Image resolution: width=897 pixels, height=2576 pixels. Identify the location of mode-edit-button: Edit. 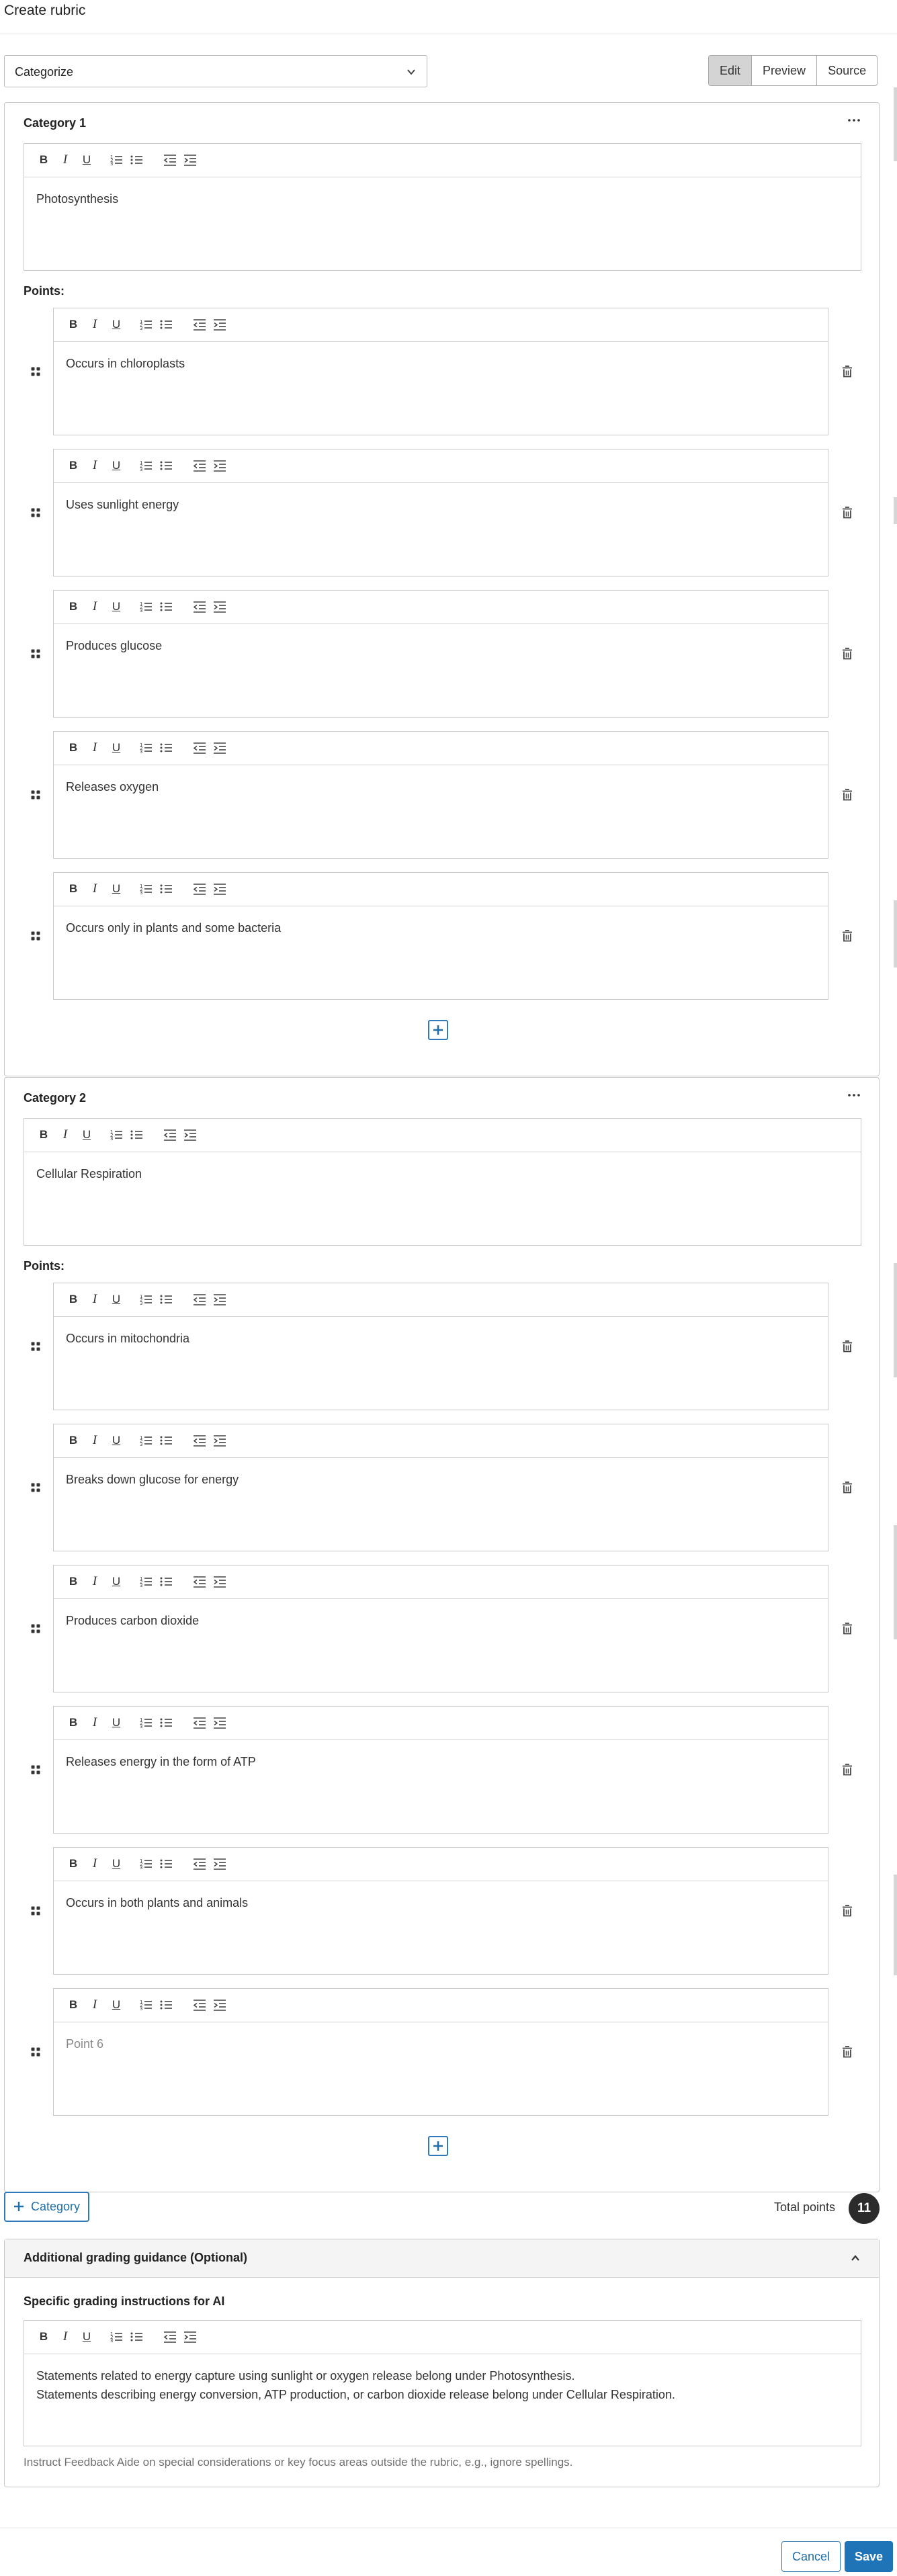
(731, 70).